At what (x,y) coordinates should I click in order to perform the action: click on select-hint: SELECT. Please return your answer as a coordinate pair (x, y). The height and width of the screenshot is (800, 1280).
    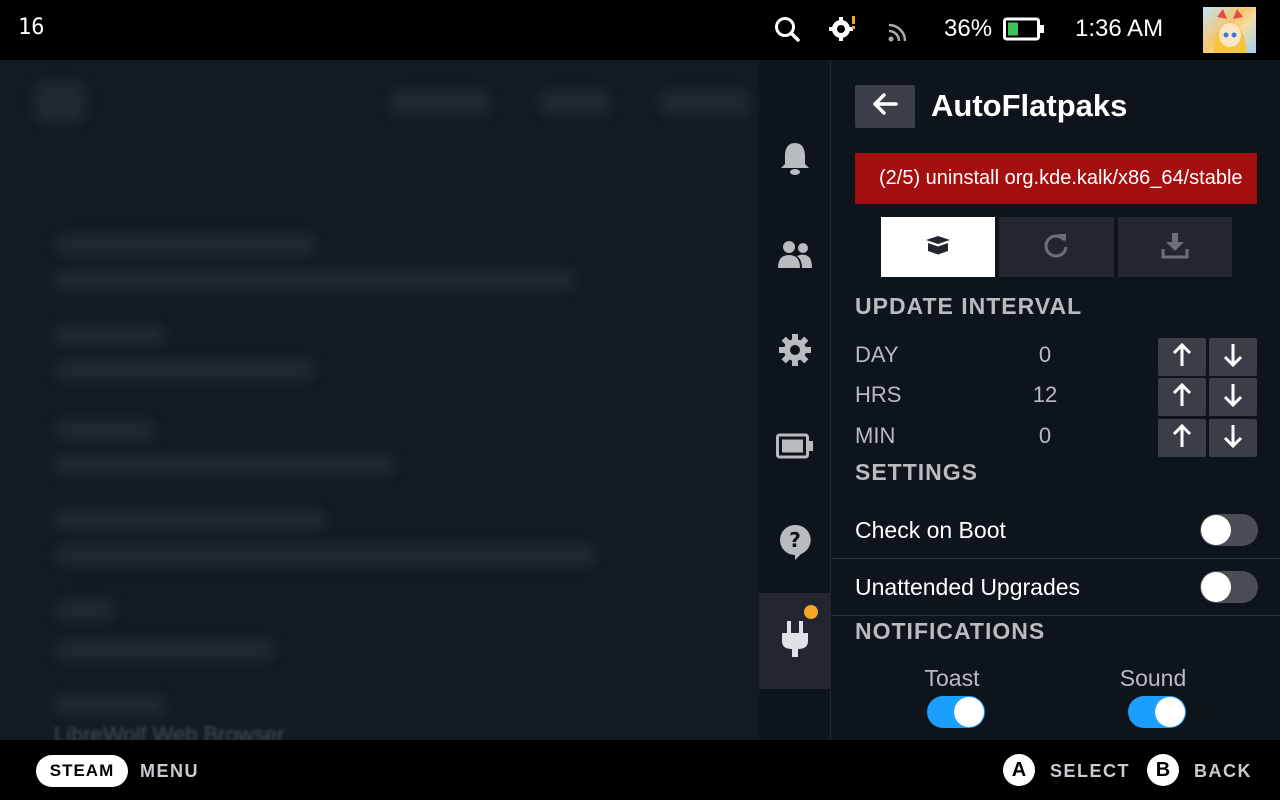
    Looking at the image, I should click on (1090, 771).